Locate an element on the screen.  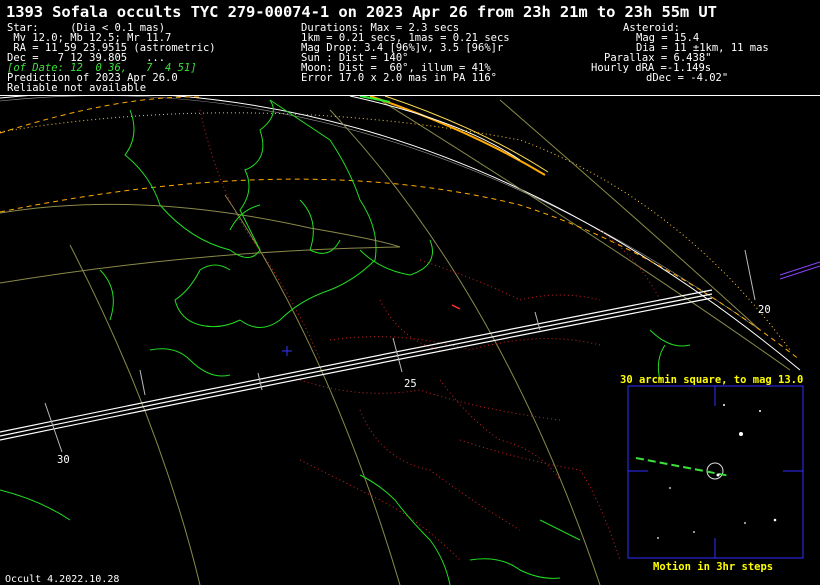
asteroid-motion-line is located at coordinates (683, 467).